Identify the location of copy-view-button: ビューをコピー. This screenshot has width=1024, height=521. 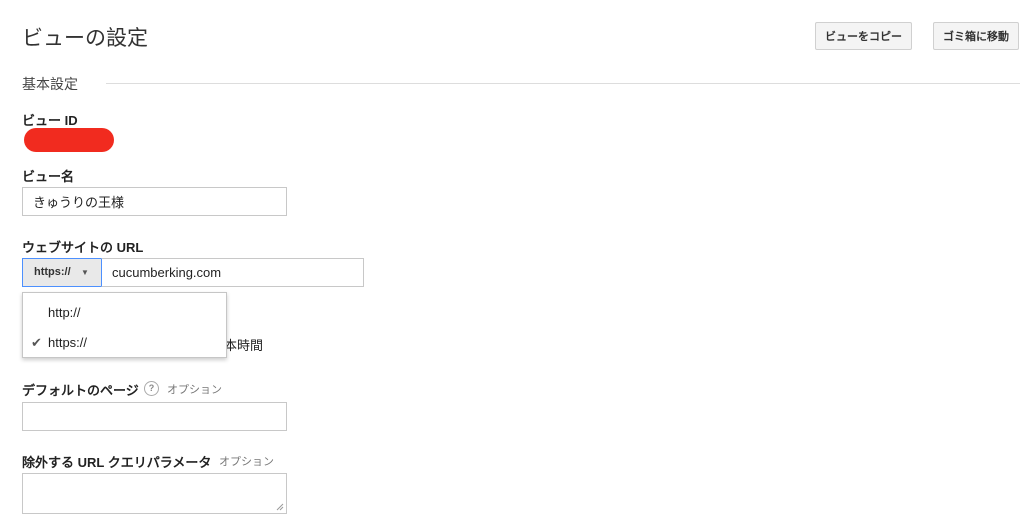
(863, 36).